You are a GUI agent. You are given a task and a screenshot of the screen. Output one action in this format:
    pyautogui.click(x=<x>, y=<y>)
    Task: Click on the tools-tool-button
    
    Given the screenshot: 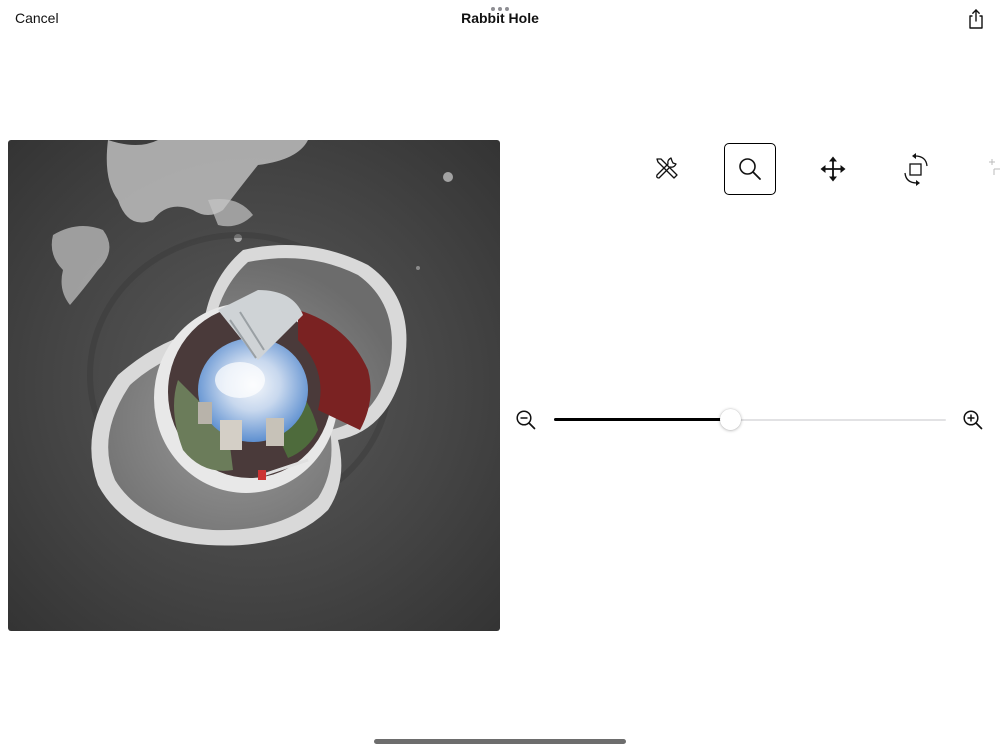 What is the action you would take?
    pyautogui.click(x=666, y=169)
    